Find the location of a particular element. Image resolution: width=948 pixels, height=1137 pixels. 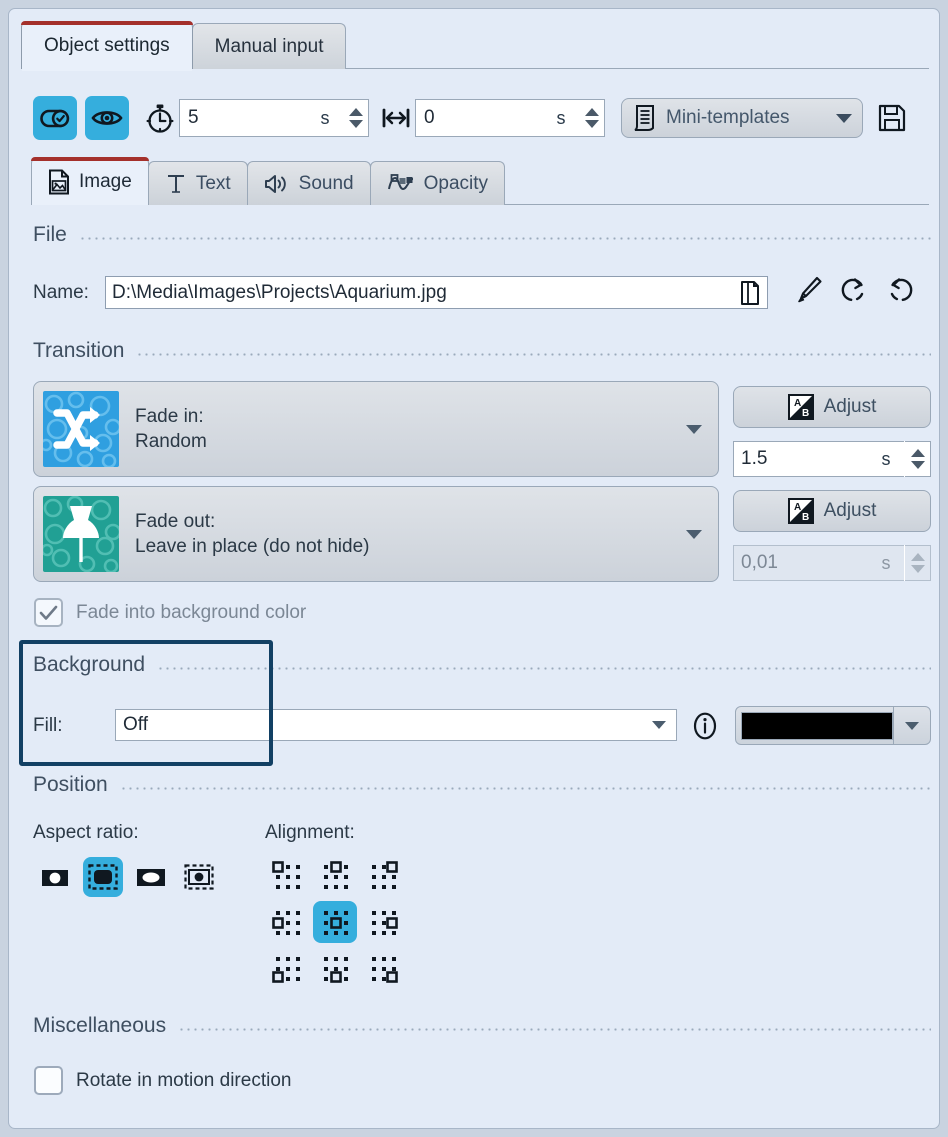

rotate-in-motion-checkbox-box is located at coordinates (48, 1080).